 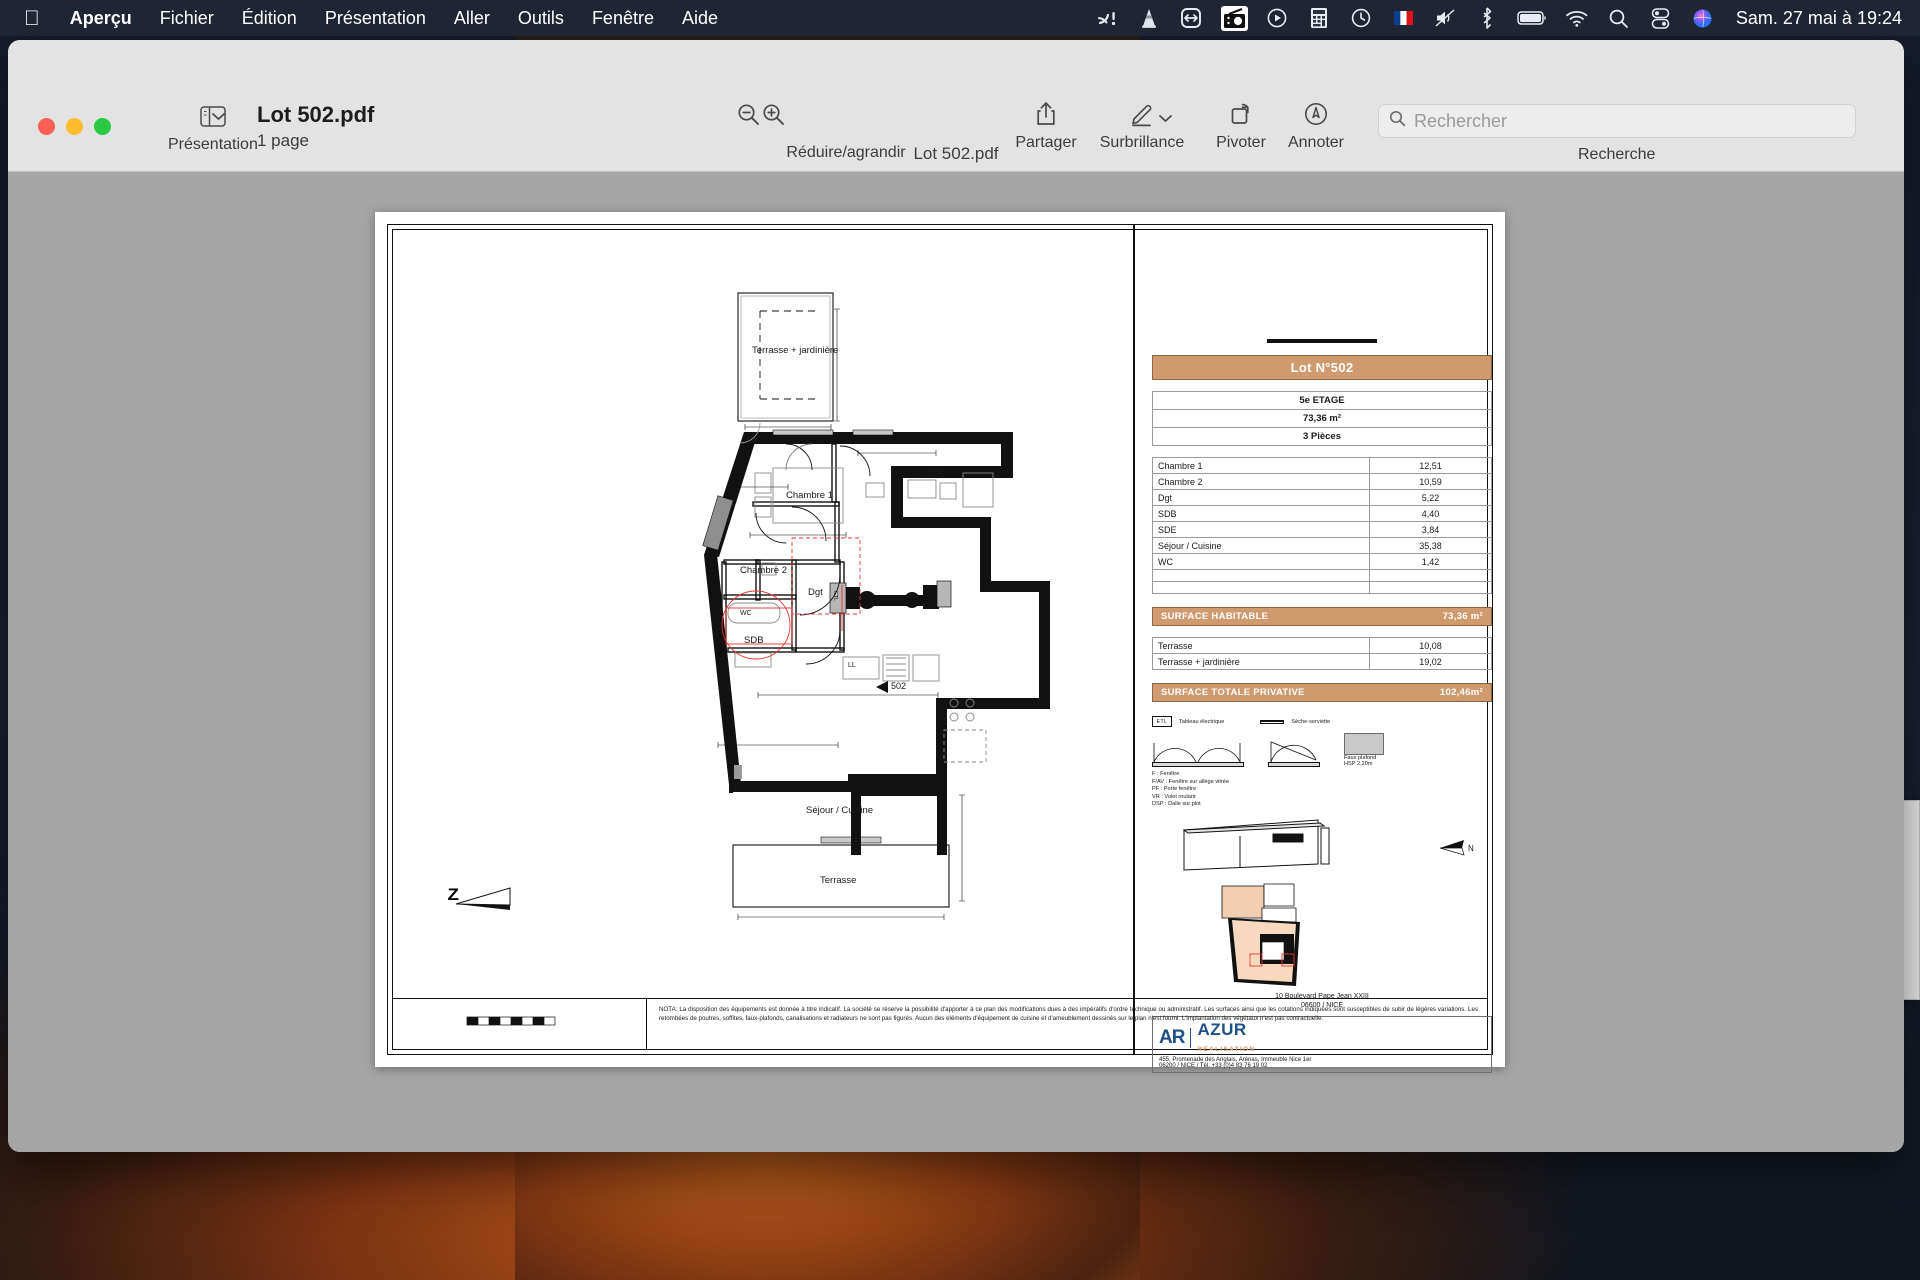 I want to click on radio-app-icon, so click(x=1234, y=18).